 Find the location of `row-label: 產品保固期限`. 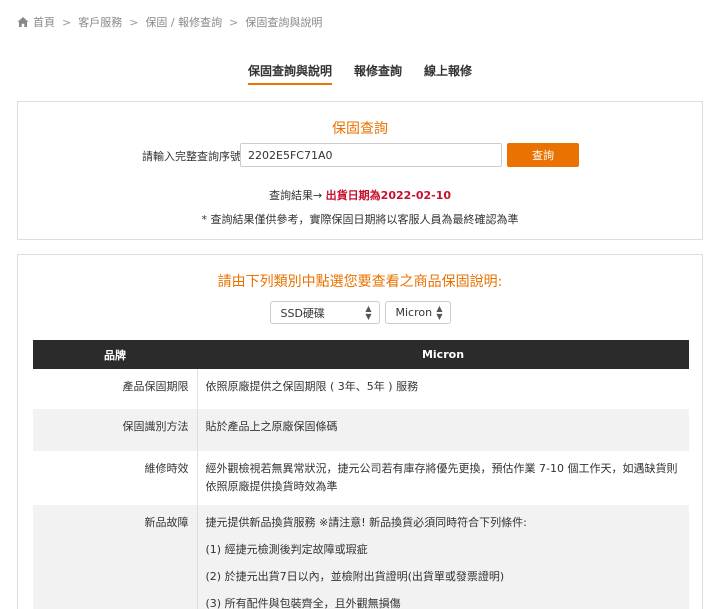

row-label: 產品保固期限 is located at coordinates (115, 389).